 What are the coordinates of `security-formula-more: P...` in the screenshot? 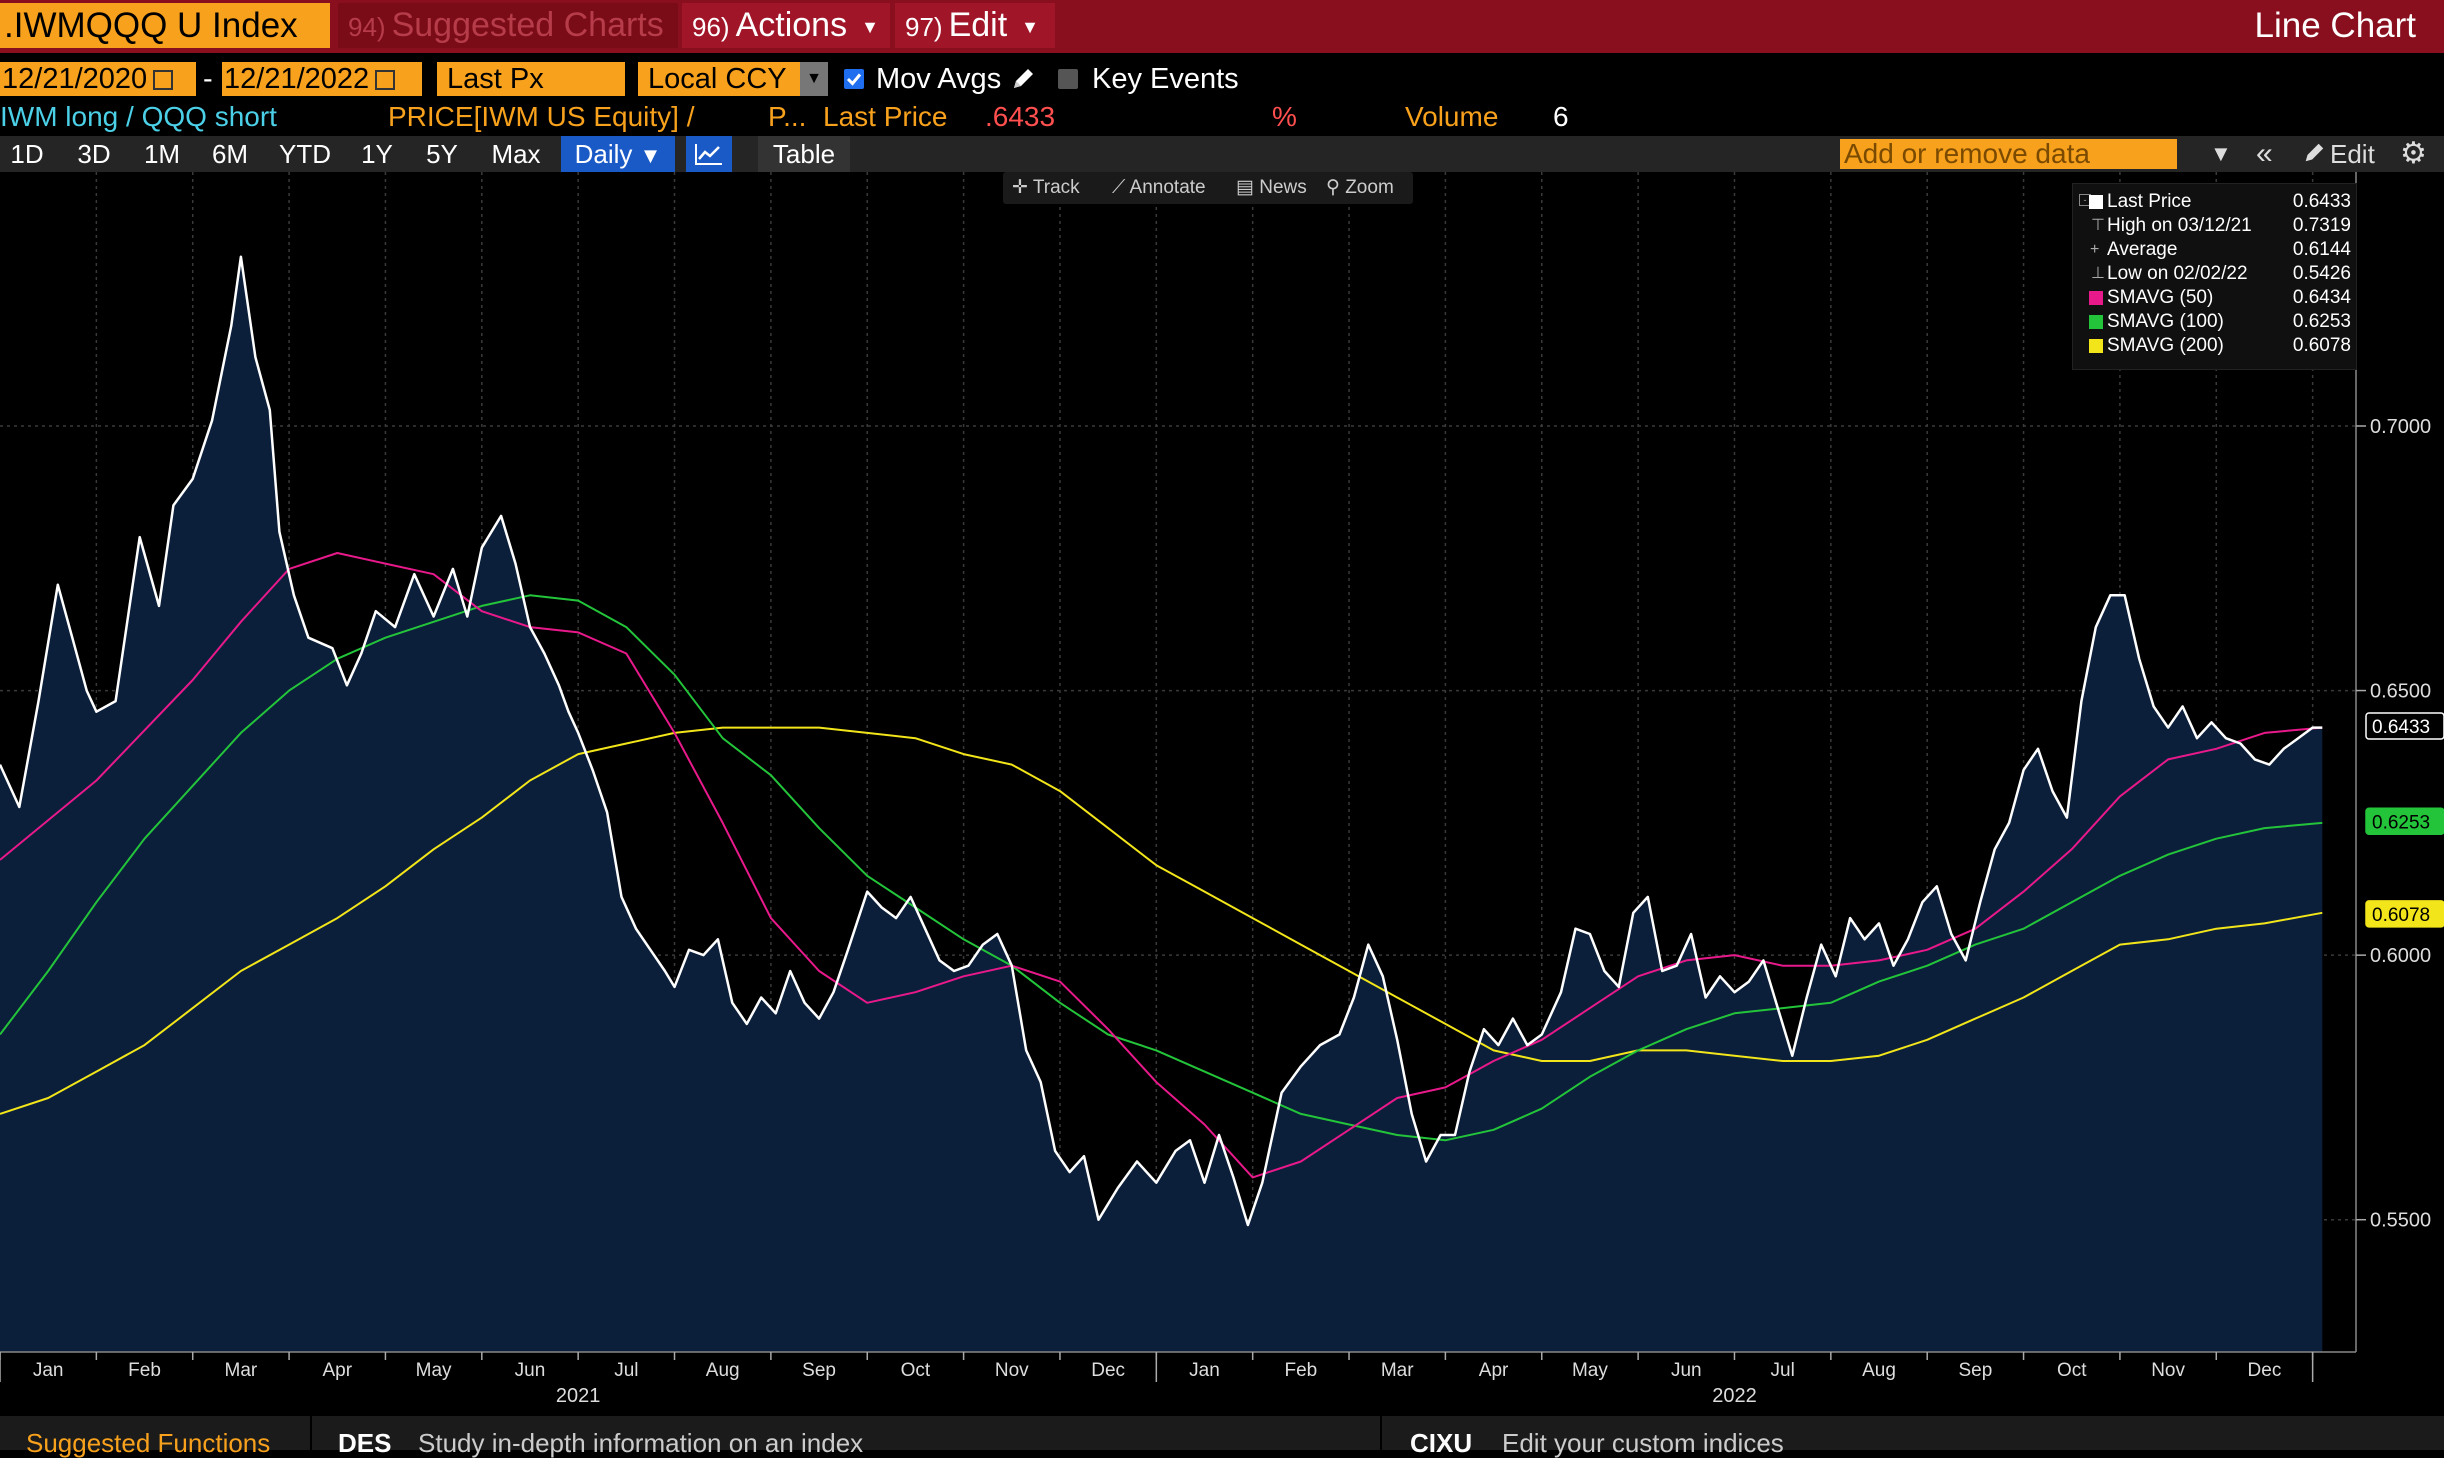 It's located at (787, 117).